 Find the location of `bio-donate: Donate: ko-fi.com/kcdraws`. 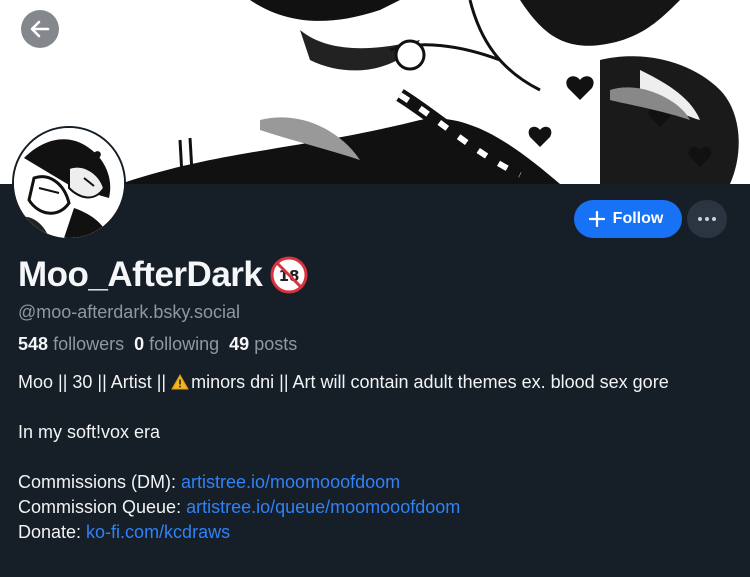

bio-donate: Donate: ko-fi.com/kcdraws is located at coordinates (375, 532).